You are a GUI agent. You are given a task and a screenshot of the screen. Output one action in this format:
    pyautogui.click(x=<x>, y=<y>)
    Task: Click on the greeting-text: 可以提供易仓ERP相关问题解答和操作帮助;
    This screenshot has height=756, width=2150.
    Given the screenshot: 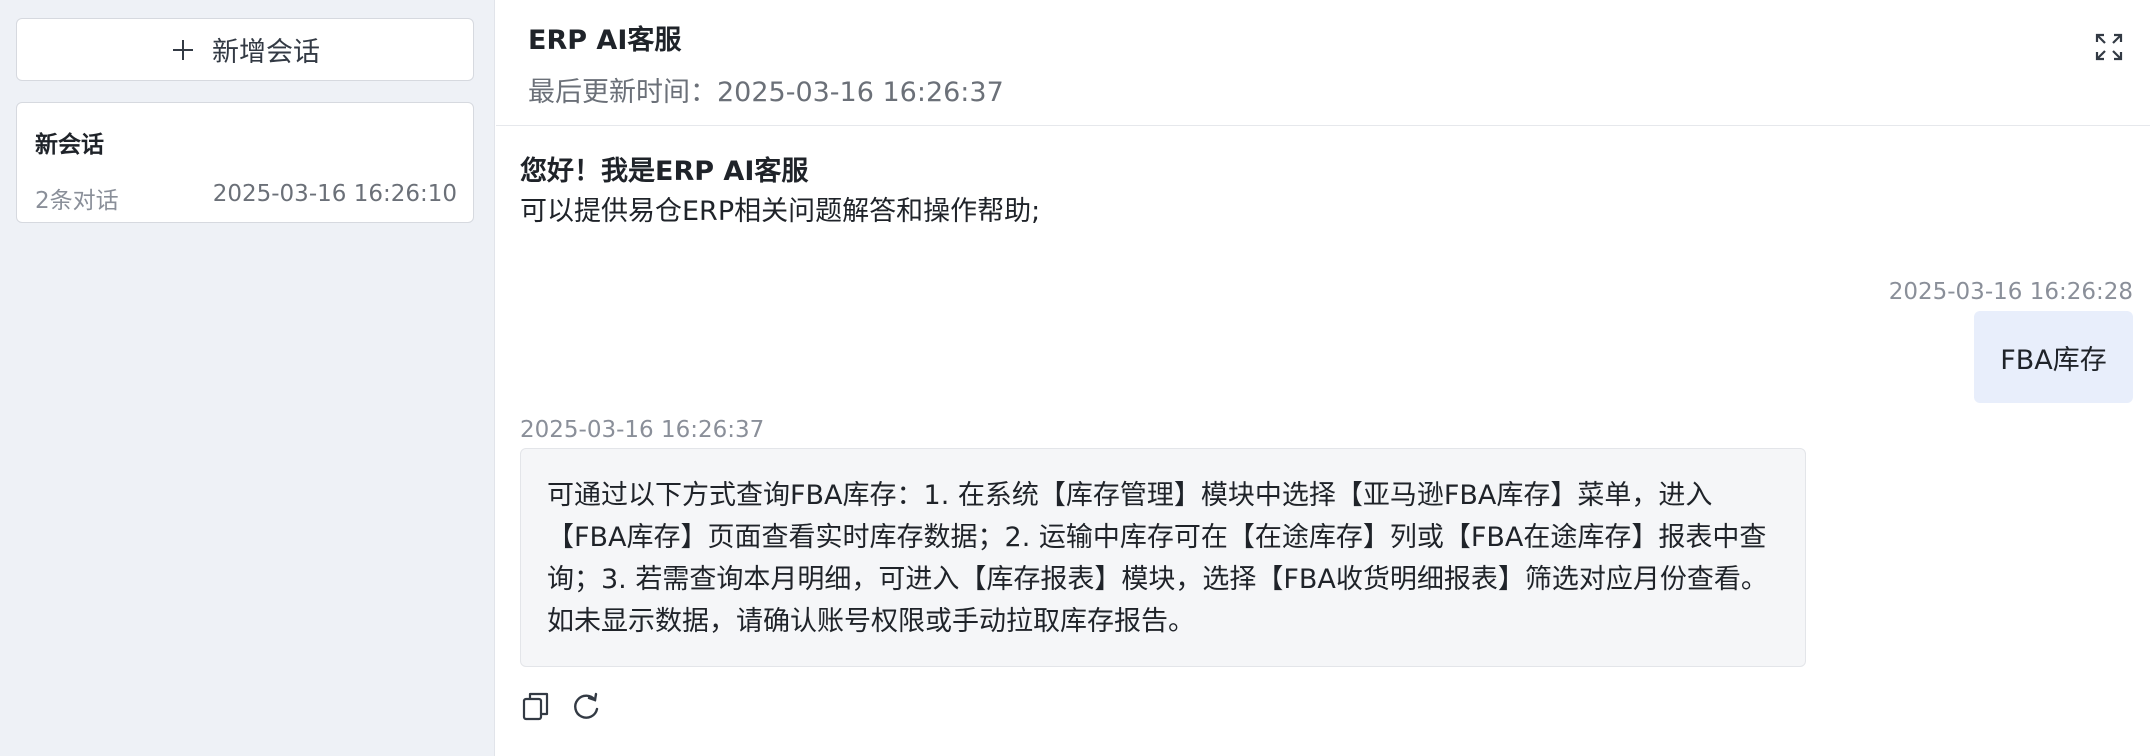 What is the action you would take?
    pyautogui.click(x=780, y=211)
    